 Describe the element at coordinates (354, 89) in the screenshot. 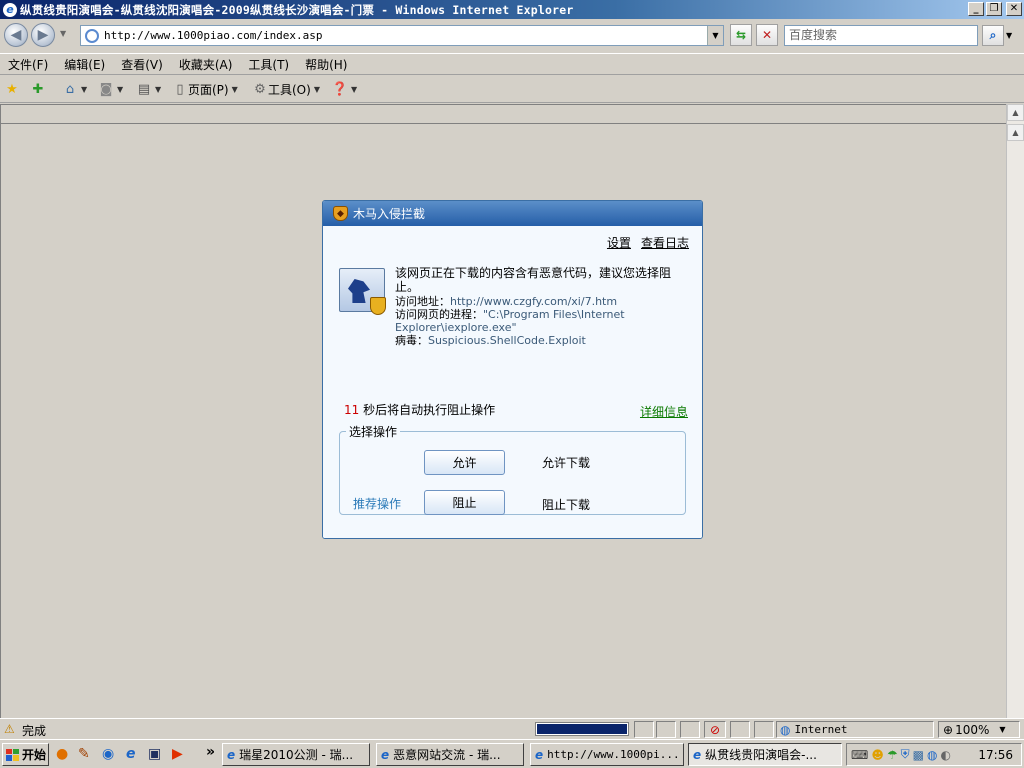

I see `help-dropdown-icon: ▼` at that location.